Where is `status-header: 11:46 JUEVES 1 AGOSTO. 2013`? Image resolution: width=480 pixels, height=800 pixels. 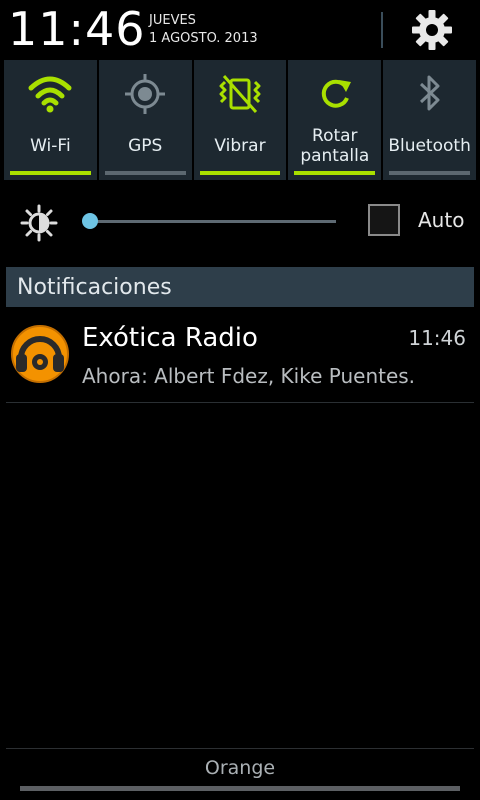
status-header: 11:46 JUEVES 1 AGOSTO. 2013 is located at coordinates (240, 29).